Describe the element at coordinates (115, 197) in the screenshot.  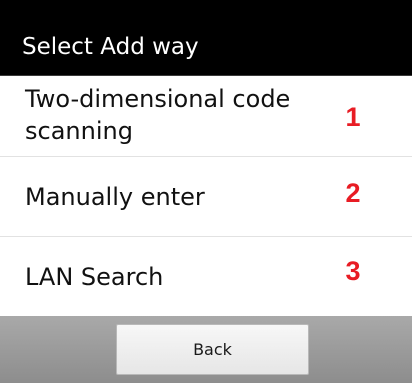
I see `option-label: Manually enter` at that location.